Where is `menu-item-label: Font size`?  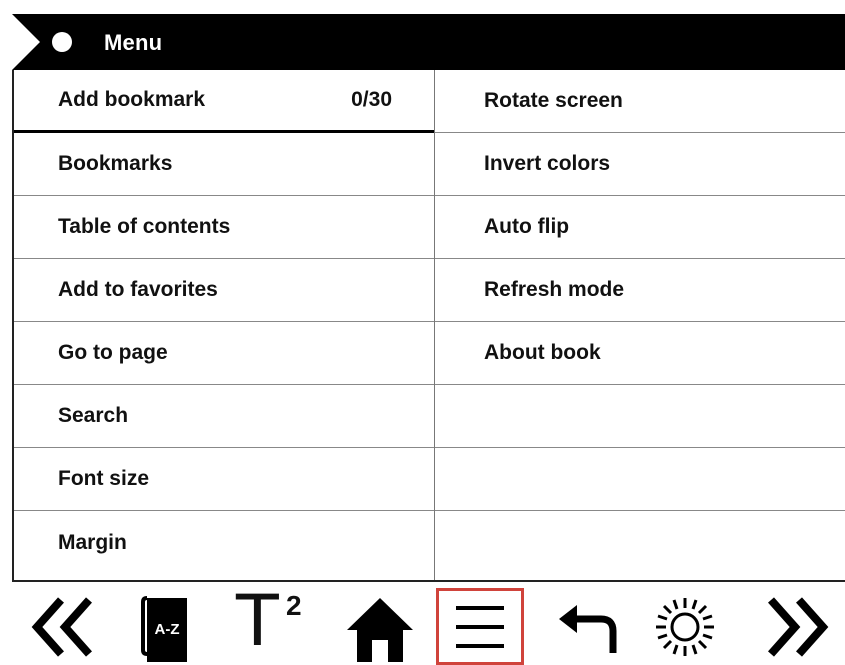 menu-item-label: Font size is located at coordinates (104, 478).